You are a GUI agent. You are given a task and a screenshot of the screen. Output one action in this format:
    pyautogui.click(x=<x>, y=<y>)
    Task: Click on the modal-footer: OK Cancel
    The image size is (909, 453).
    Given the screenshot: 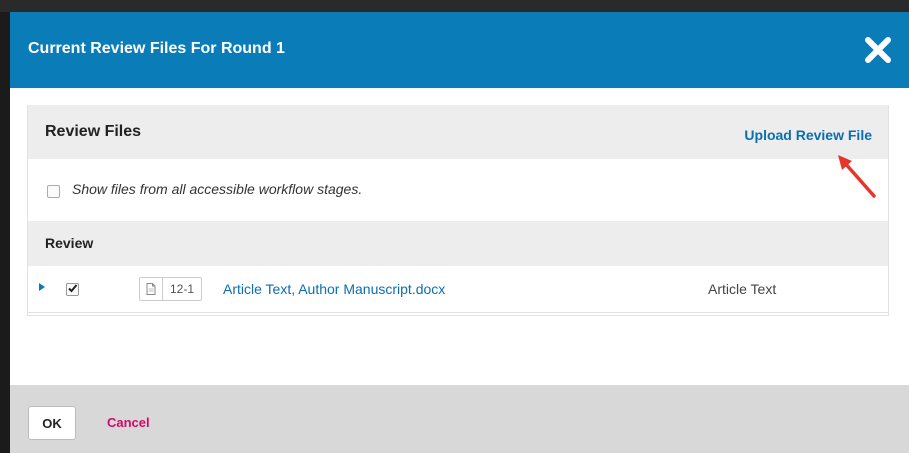 What is the action you would take?
    pyautogui.click(x=459, y=419)
    